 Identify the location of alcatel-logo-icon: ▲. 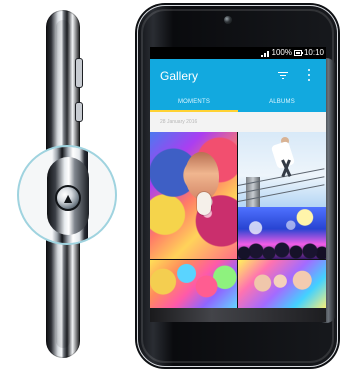
(68, 198).